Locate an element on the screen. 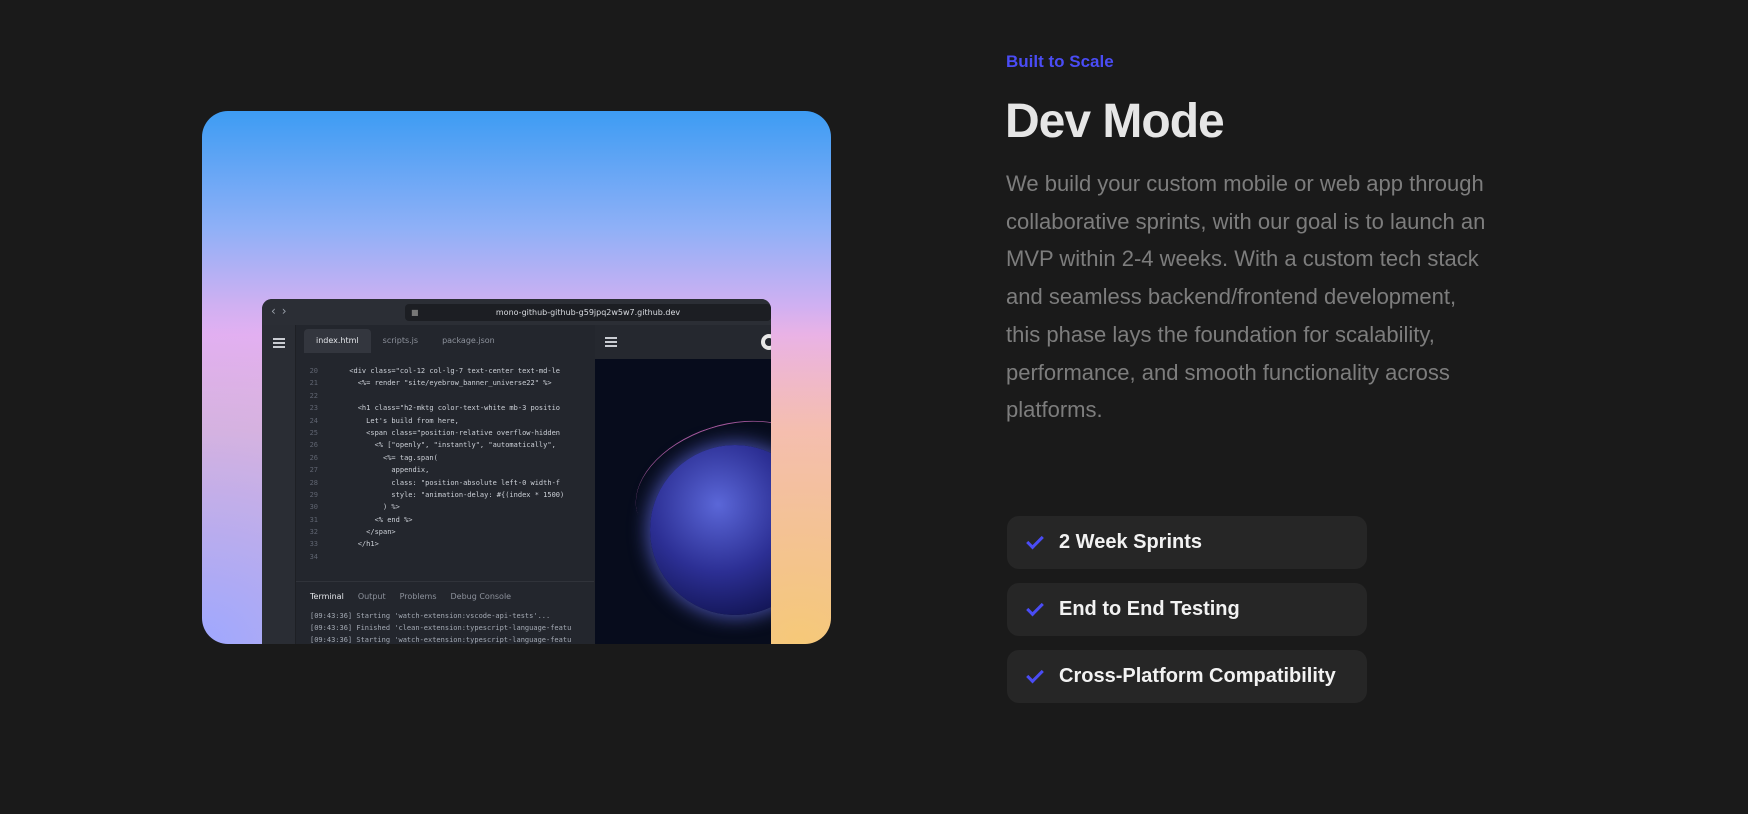 This screenshot has width=1748, height=814. line-number: 27 is located at coordinates (313, 470).